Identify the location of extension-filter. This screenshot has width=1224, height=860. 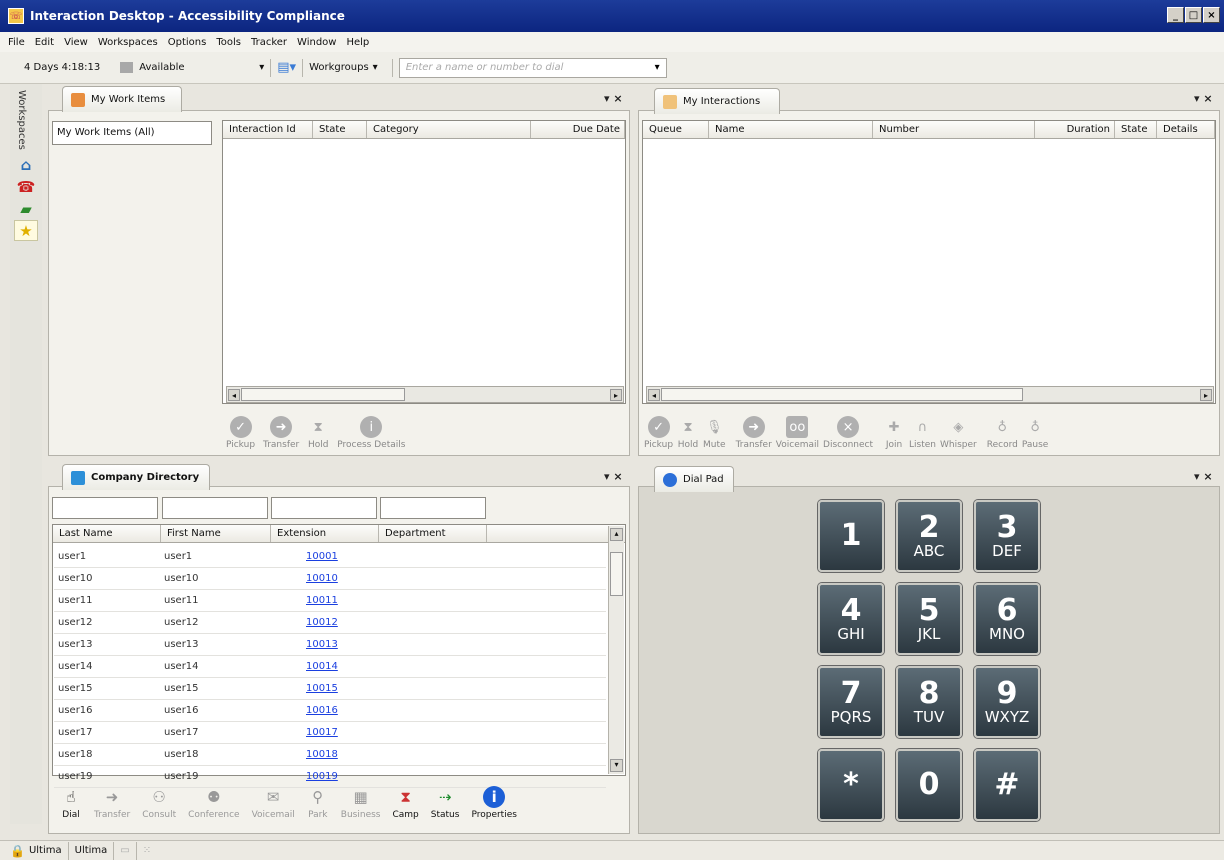
(324, 508).